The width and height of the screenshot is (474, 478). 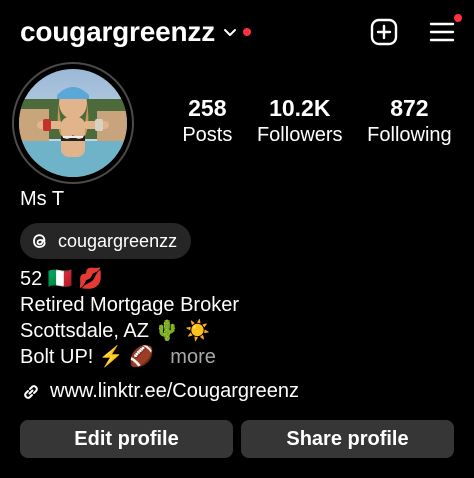 I want to click on header-actions, so click(x=415, y=31).